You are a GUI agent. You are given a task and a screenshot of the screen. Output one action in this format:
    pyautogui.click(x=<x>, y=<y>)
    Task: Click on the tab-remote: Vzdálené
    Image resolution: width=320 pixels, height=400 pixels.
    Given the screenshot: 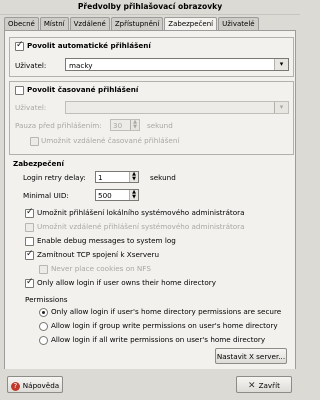 What is the action you would take?
    pyautogui.click(x=89, y=23)
    